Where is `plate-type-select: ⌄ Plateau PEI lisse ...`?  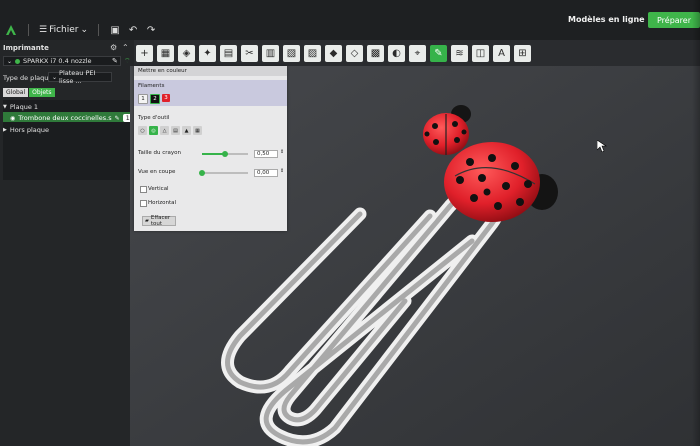 plate-type-select: ⌄ Plateau PEI lisse ... is located at coordinates (80, 77).